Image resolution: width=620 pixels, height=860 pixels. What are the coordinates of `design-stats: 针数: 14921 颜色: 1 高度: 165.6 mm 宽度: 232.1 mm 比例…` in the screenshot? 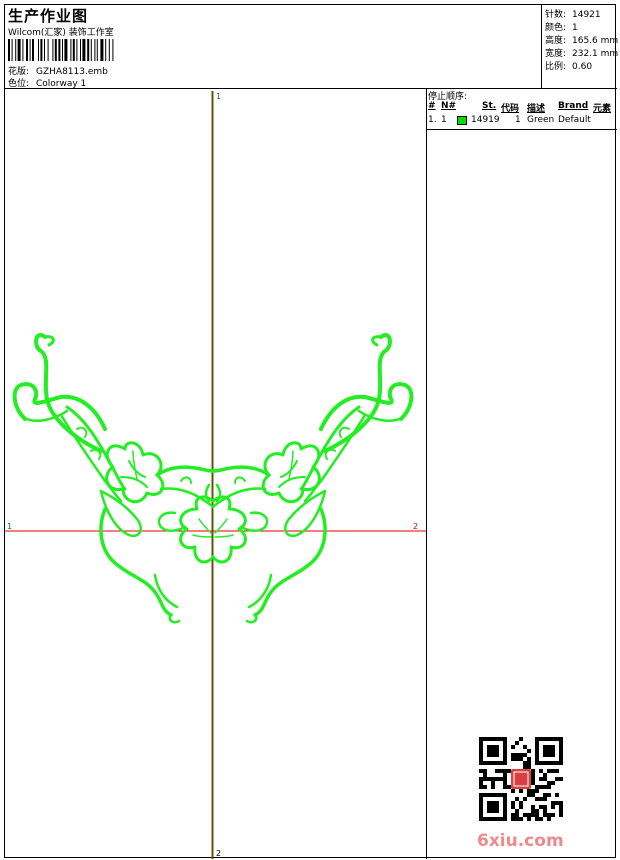 It's located at (580, 47).